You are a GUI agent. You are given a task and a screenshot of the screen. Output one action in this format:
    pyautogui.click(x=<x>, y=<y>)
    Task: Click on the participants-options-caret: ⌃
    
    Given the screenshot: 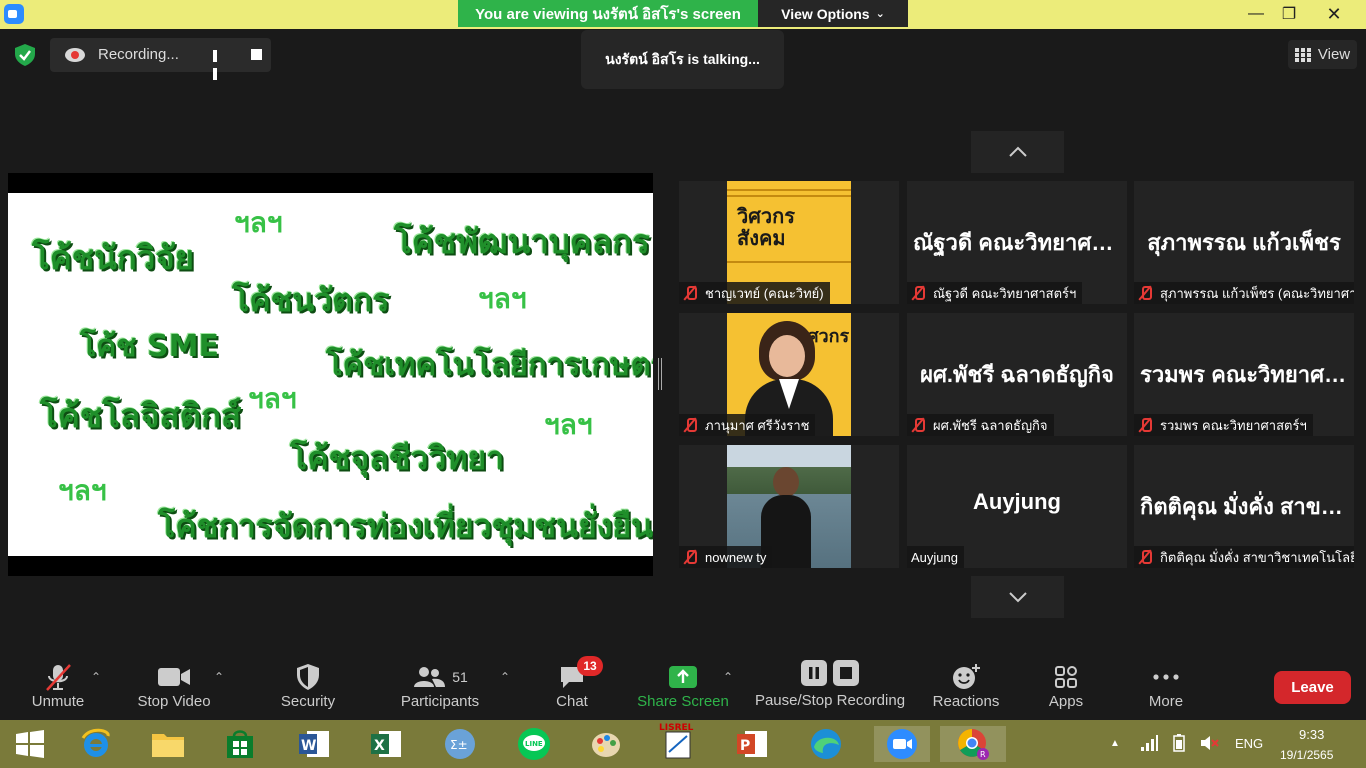 What is the action you would take?
    pyautogui.click(x=505, y=677)
    